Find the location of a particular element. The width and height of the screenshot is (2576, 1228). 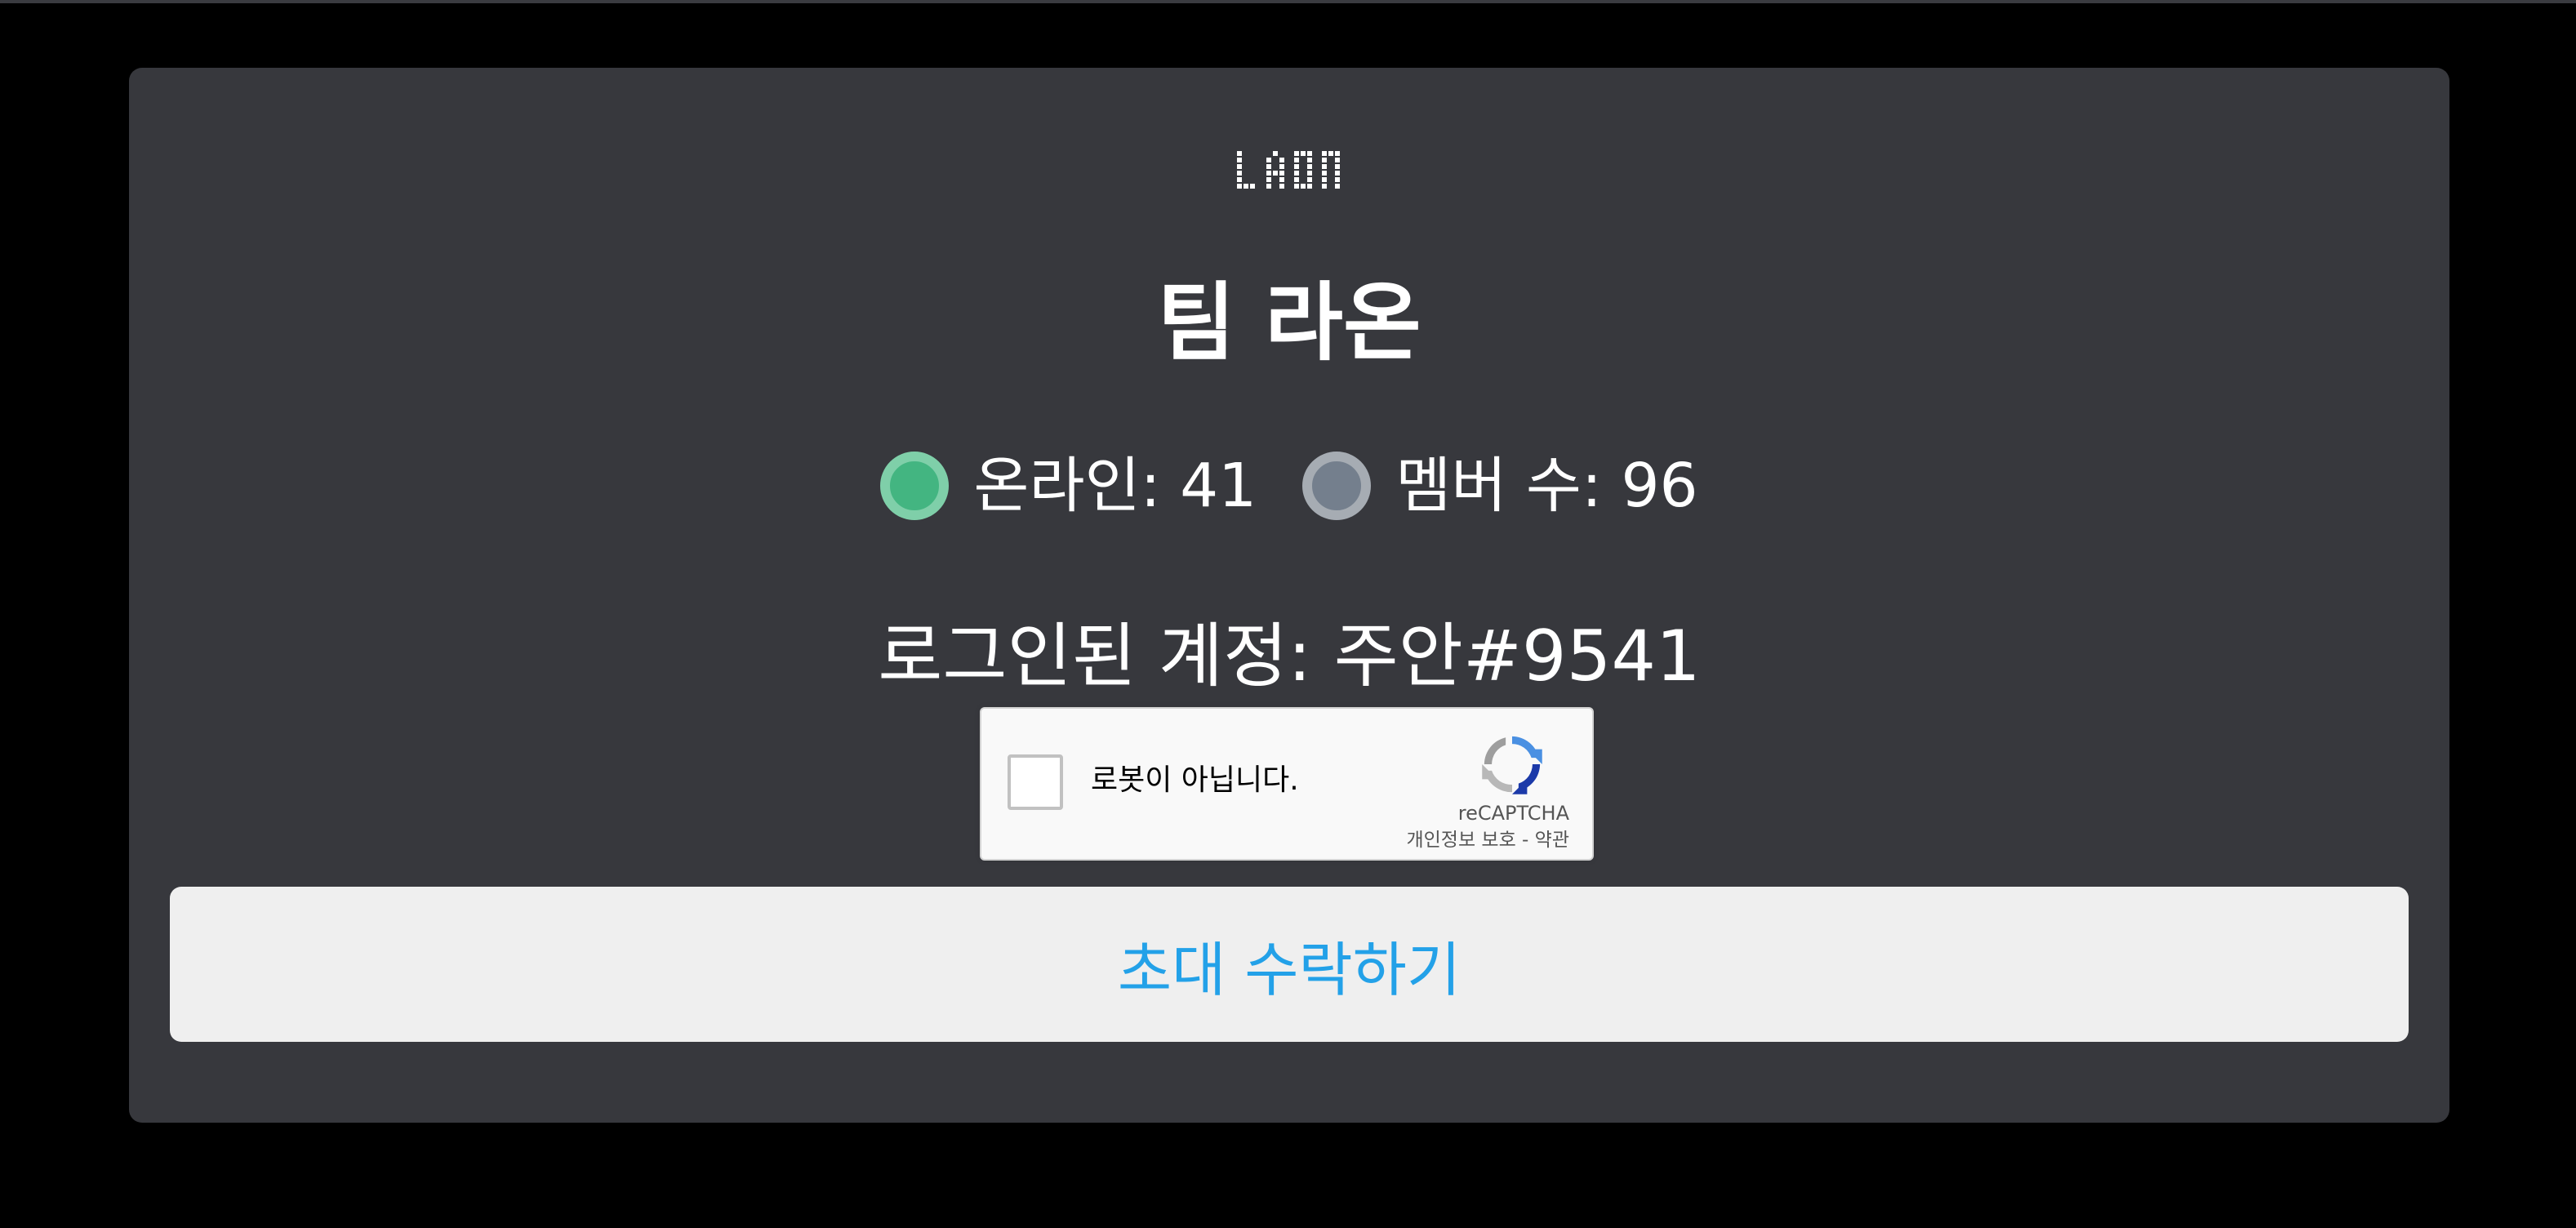

member-count-label: 멤버 수: 96 is located at coordinates (1546, 486).